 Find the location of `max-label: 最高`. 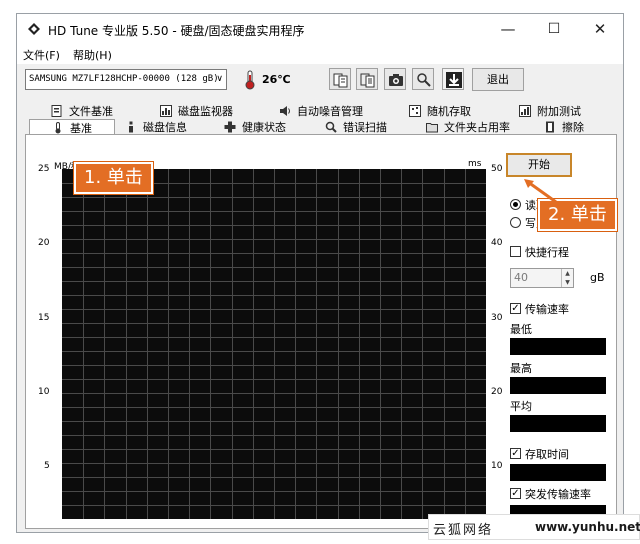

max-label: 最高 is located at coordinates (521, 368).